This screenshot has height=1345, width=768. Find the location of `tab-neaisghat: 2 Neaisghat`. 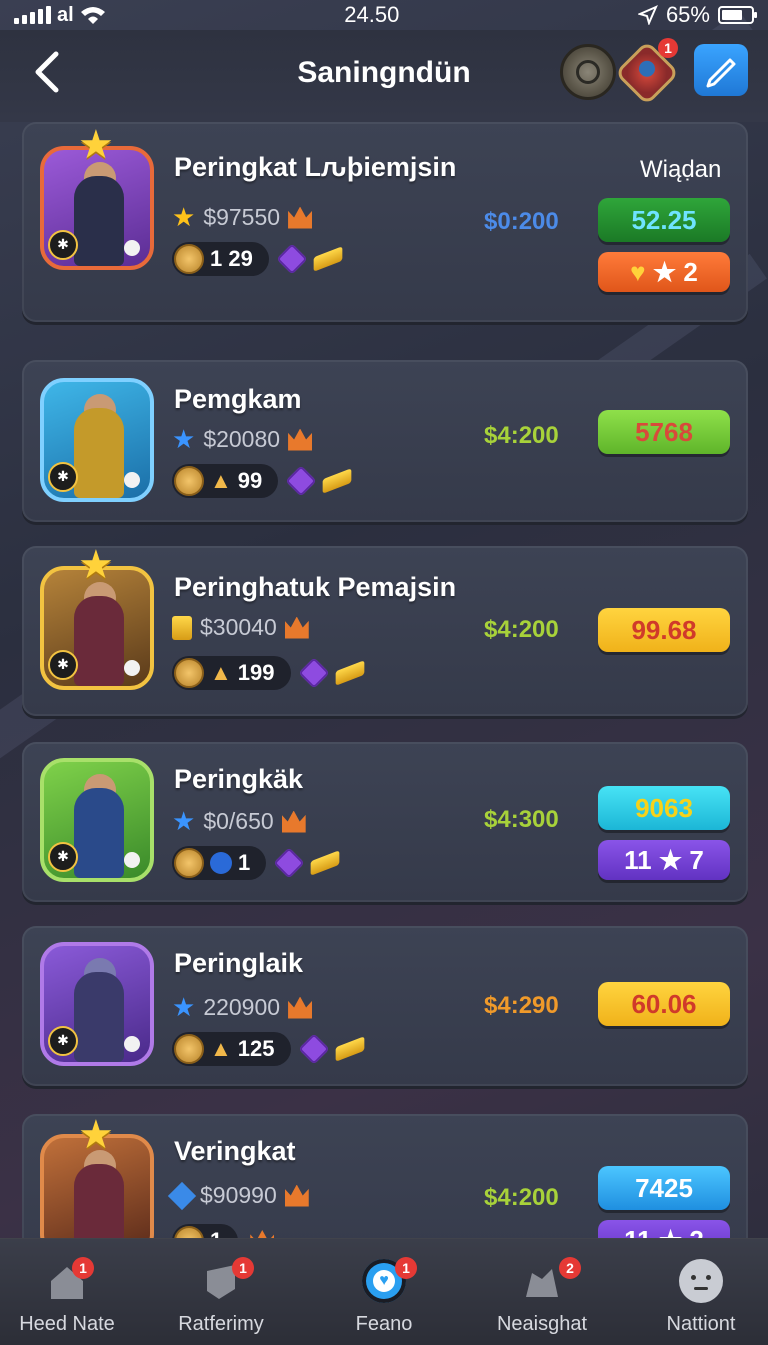

tab-neaisghat: 2 Neaisghat is located at coordinates (542, 1292).